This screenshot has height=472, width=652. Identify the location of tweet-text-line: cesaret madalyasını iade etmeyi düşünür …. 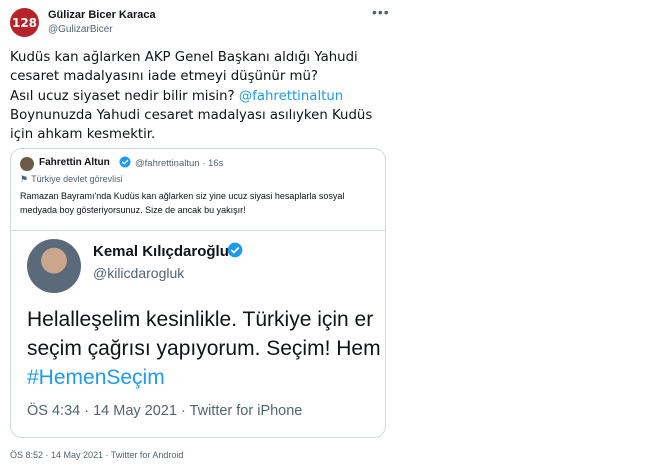
(164, 77).